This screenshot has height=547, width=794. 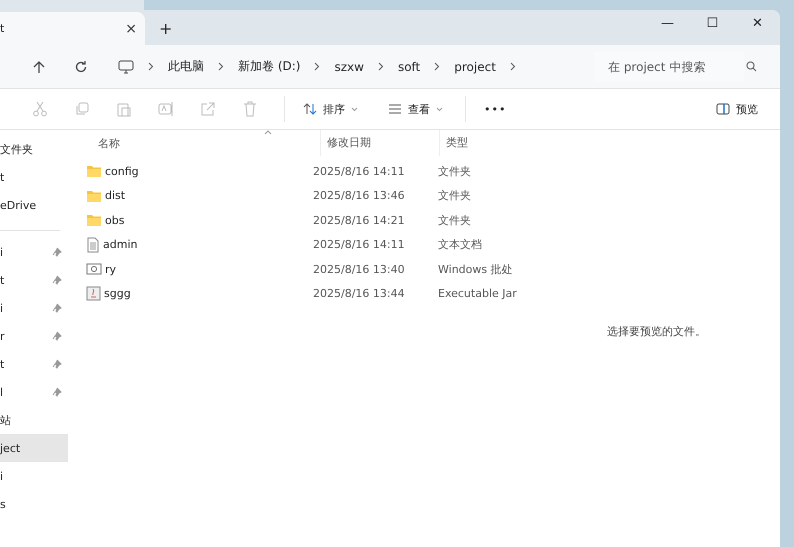 What do you see at coordinates (34, 205) in the screenshot?
I see `sidebar-item: eDrive` at bounding box center [34, 205].